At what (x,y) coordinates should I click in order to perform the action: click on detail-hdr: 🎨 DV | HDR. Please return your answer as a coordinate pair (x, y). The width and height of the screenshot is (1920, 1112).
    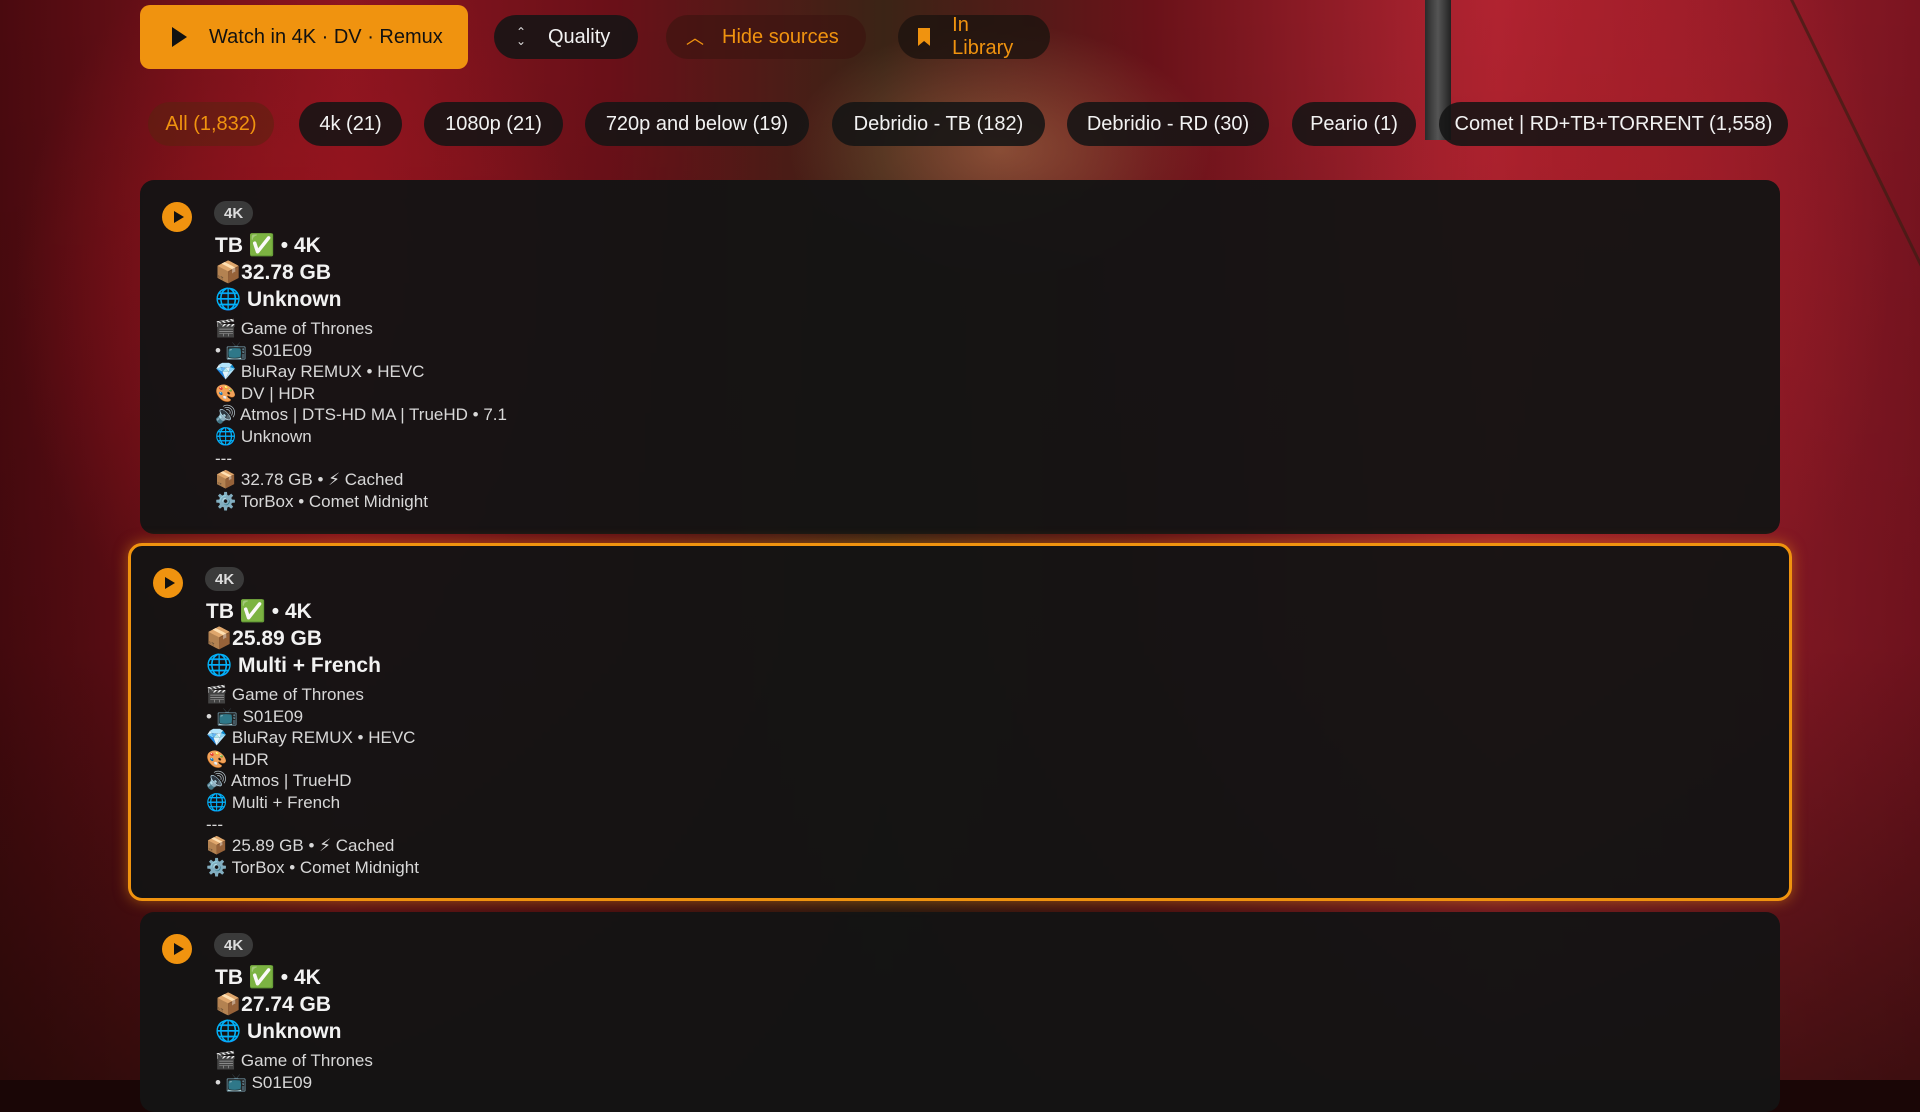
    Looking at the image, I should click on (265, 393).